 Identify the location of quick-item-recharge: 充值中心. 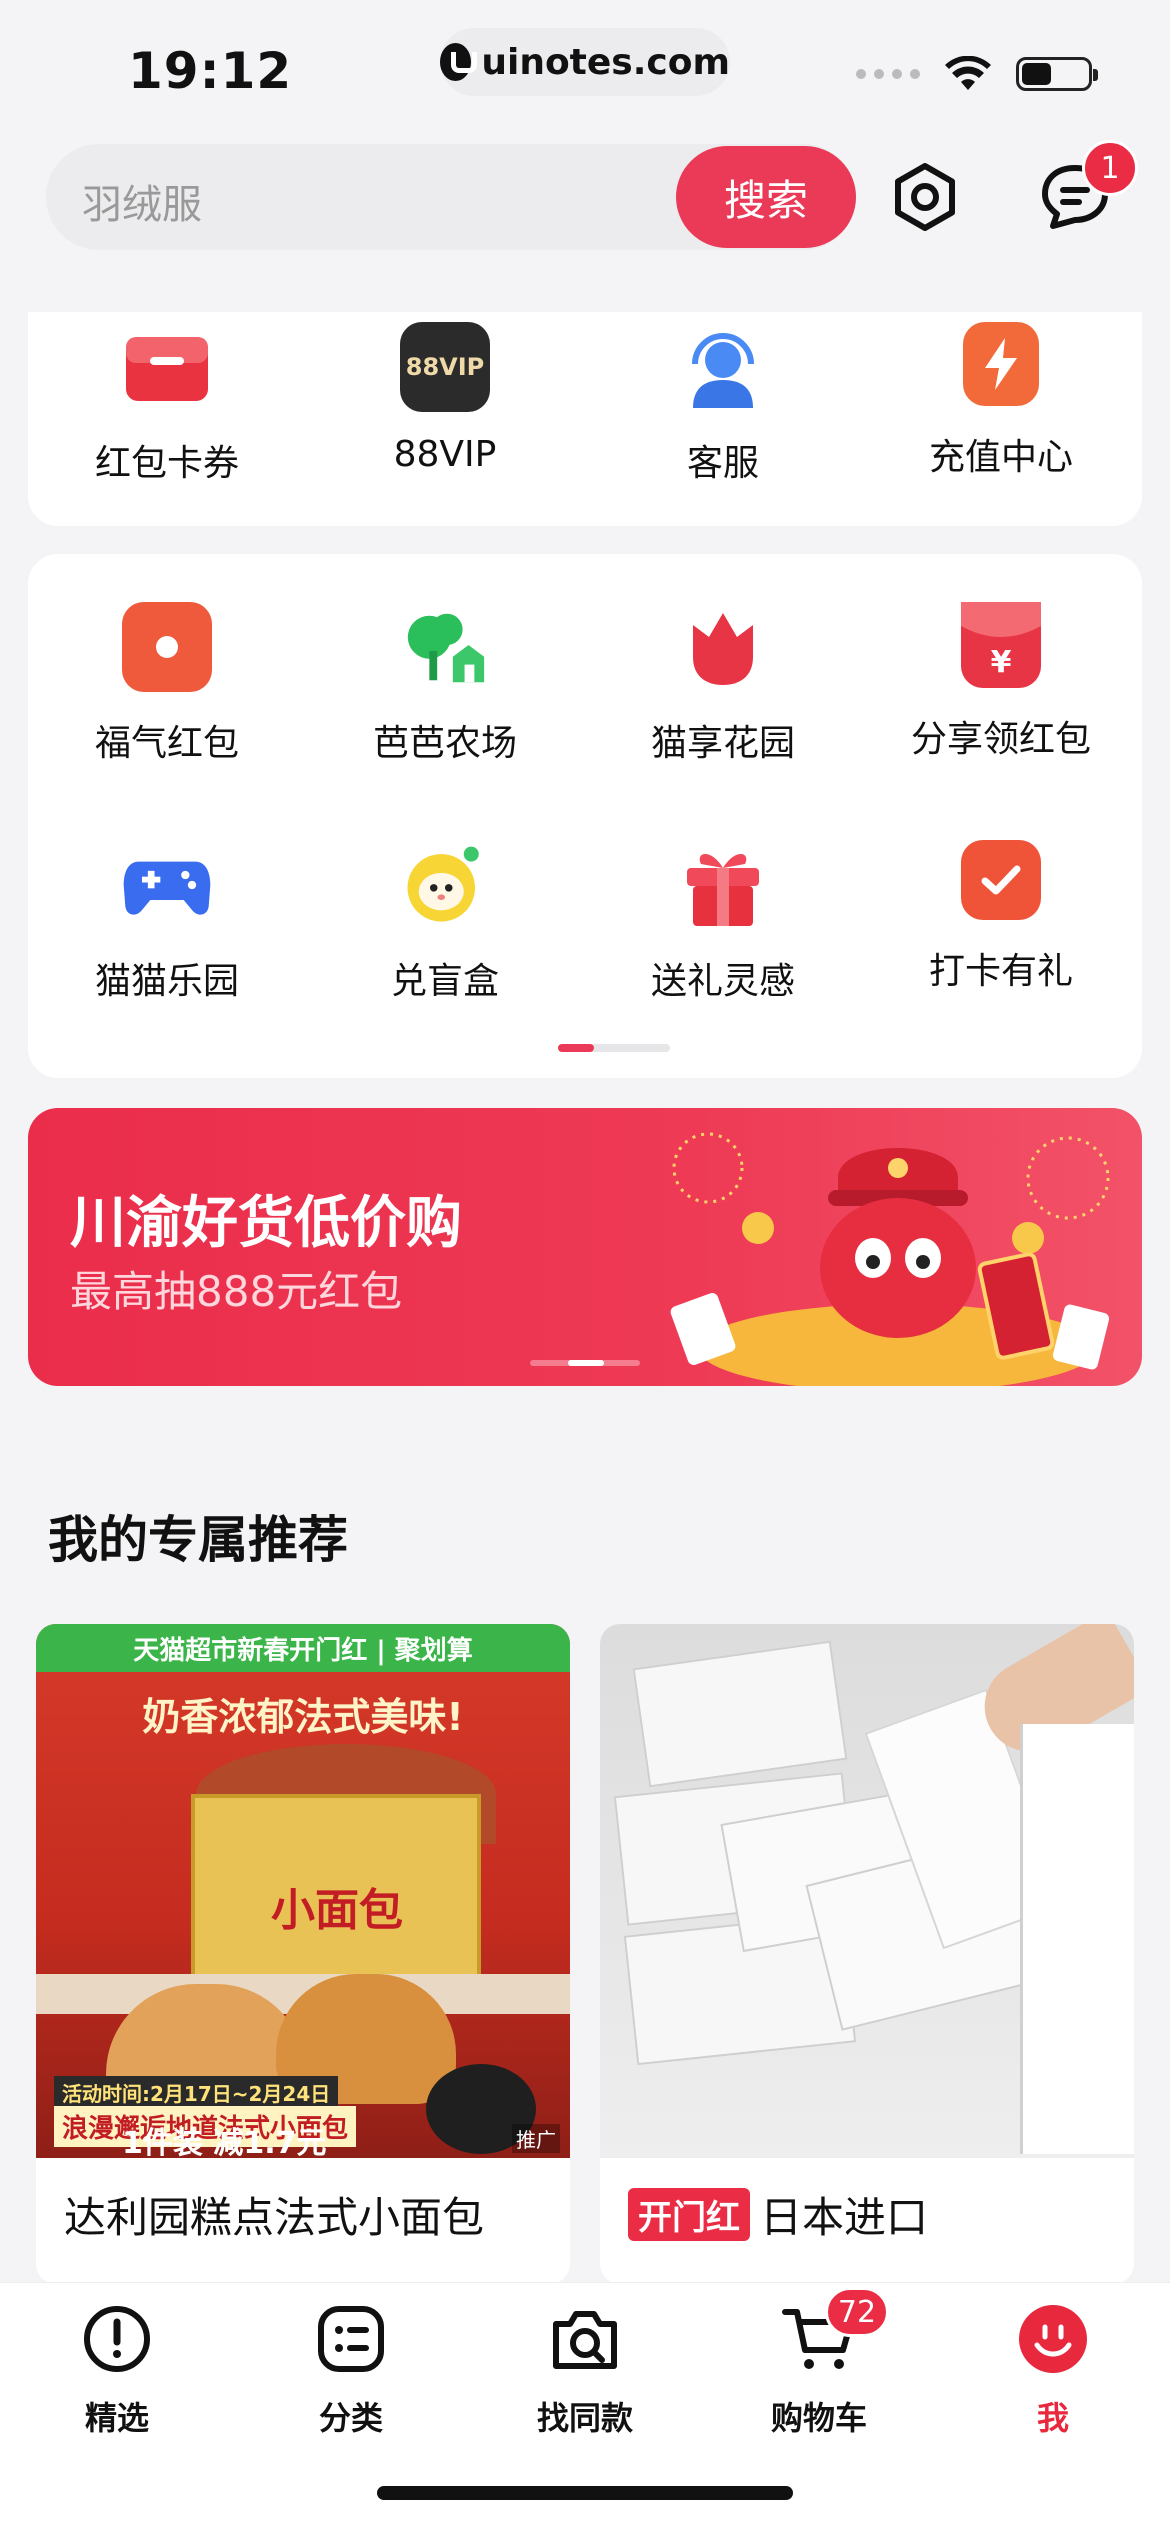
(1001, 401).